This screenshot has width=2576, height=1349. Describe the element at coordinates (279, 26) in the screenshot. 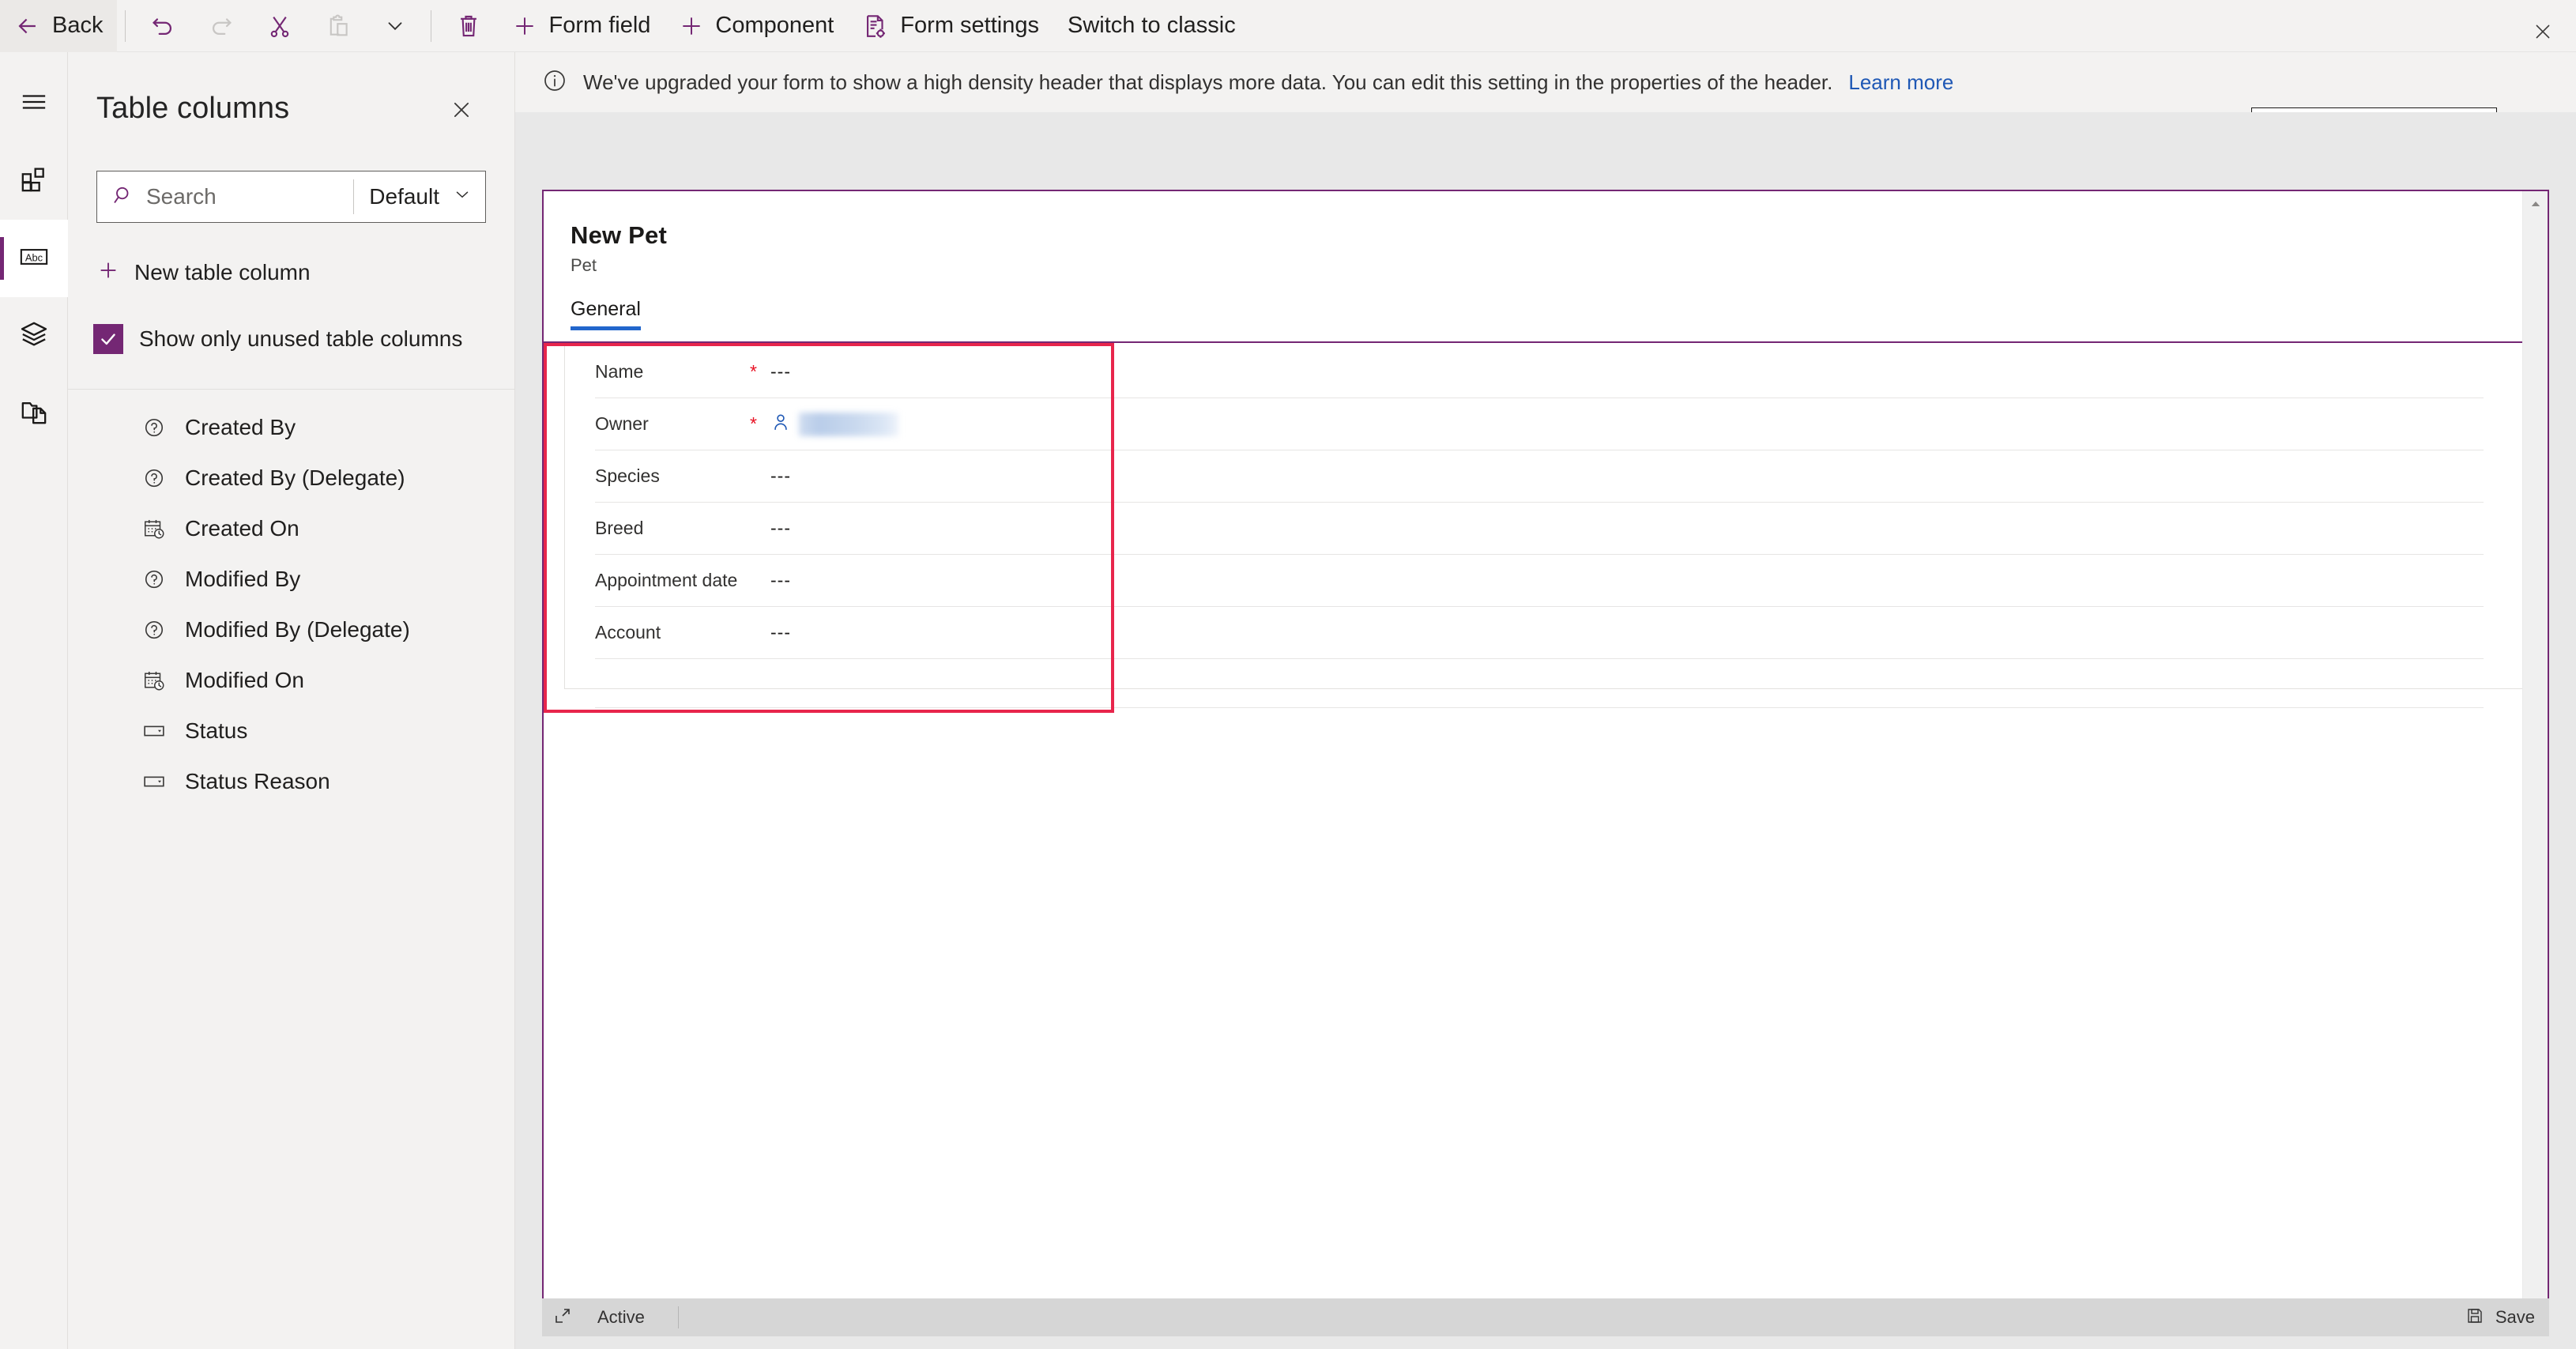

I see `cut-button` at that location.